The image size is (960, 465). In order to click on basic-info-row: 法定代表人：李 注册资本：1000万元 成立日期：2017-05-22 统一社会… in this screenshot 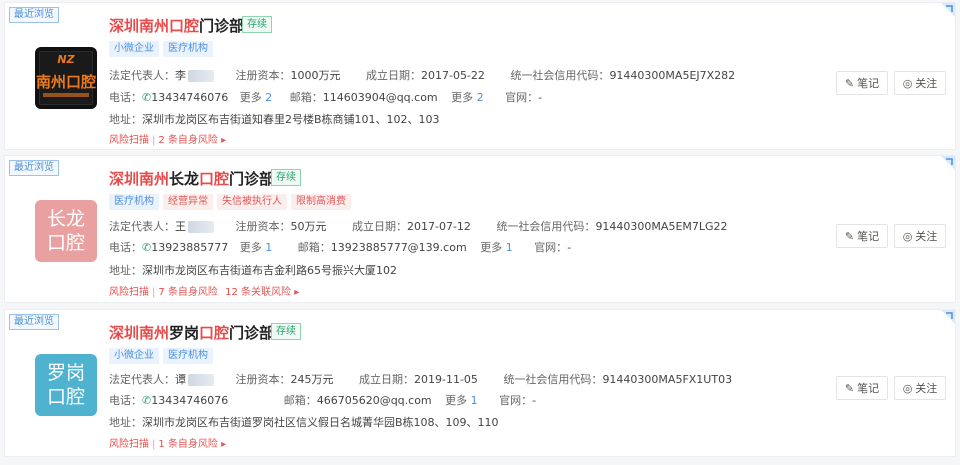, I will do `click(422, 75)`.